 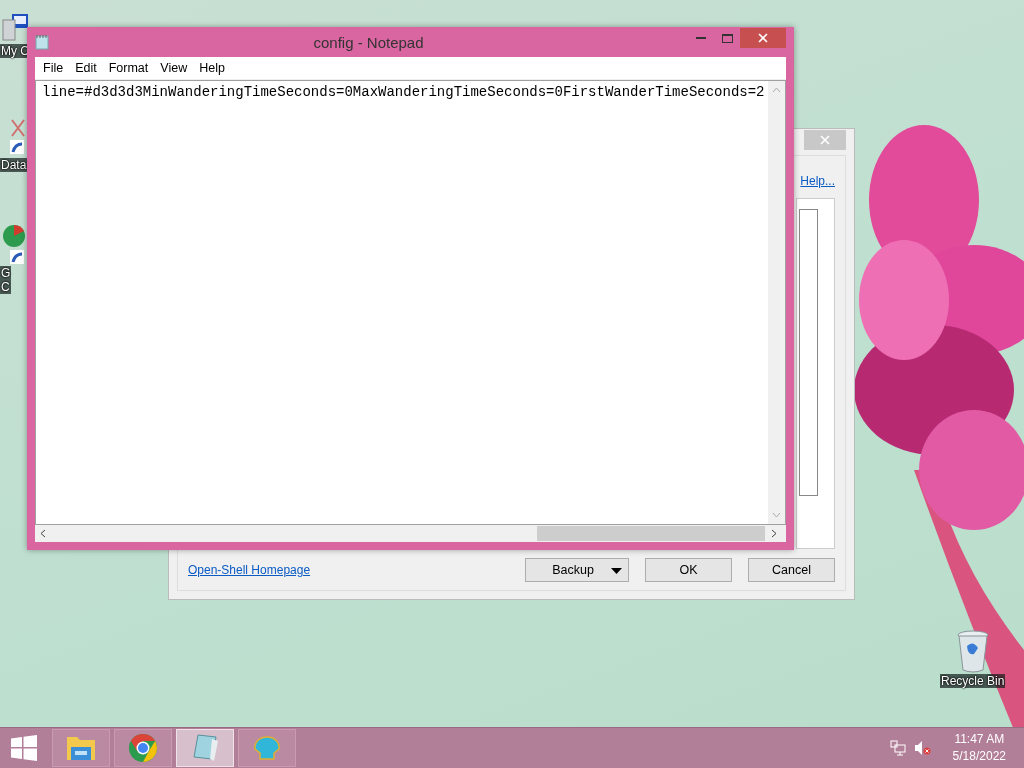 What do you see at coordinates (128, 68) in the screenshot?
I see `menu-item: Format` at bounding box center [128, 68].